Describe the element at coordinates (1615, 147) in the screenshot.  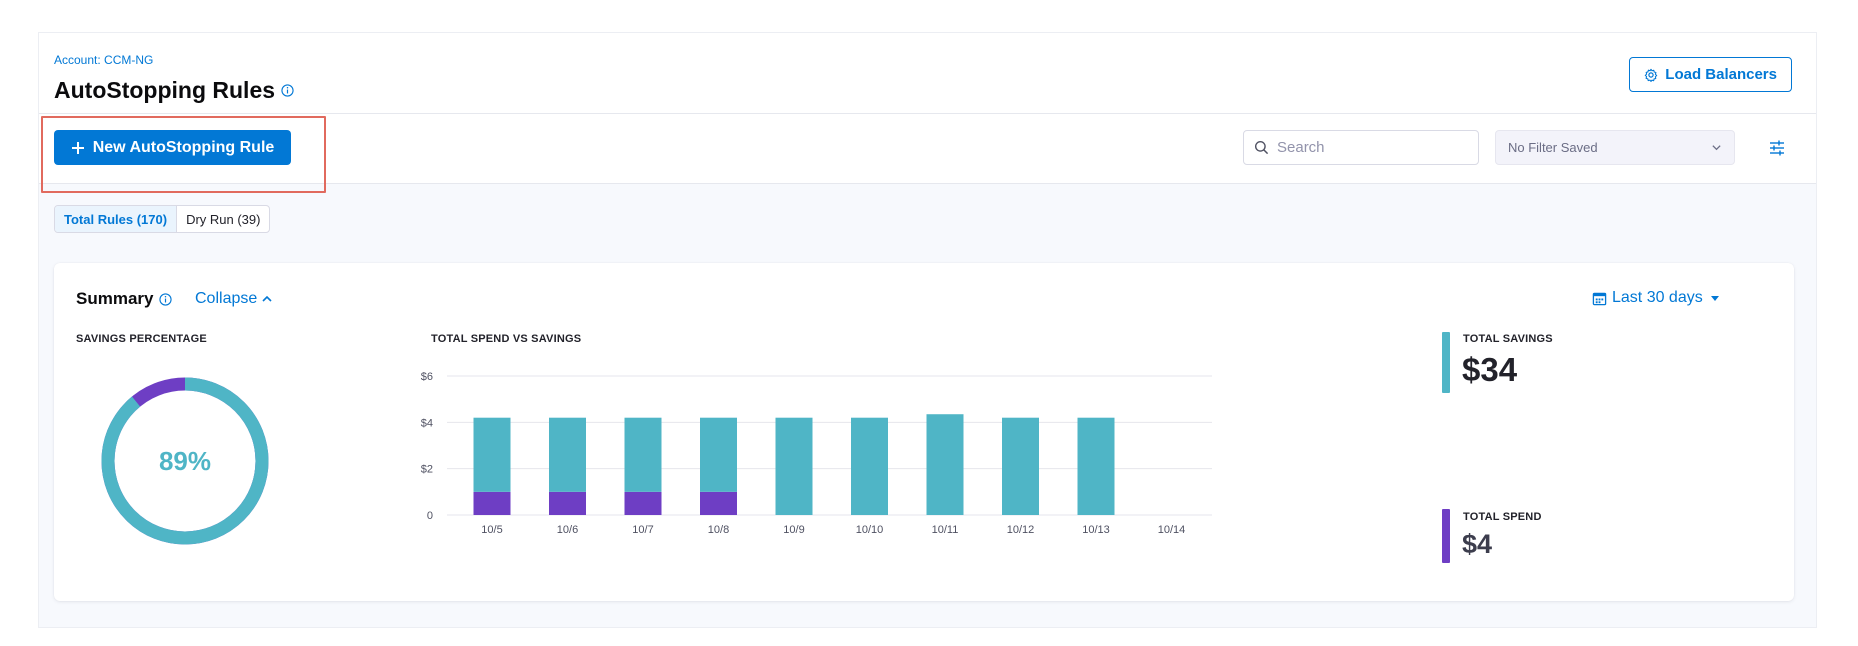
I see `saved-filter-select: No Filter Saved` at that location.